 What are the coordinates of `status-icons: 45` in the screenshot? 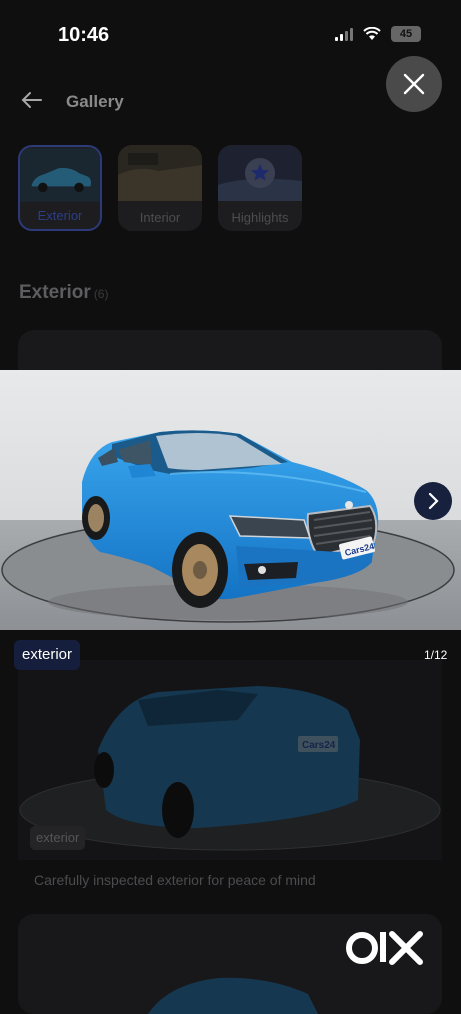 It's located at (378, 34).